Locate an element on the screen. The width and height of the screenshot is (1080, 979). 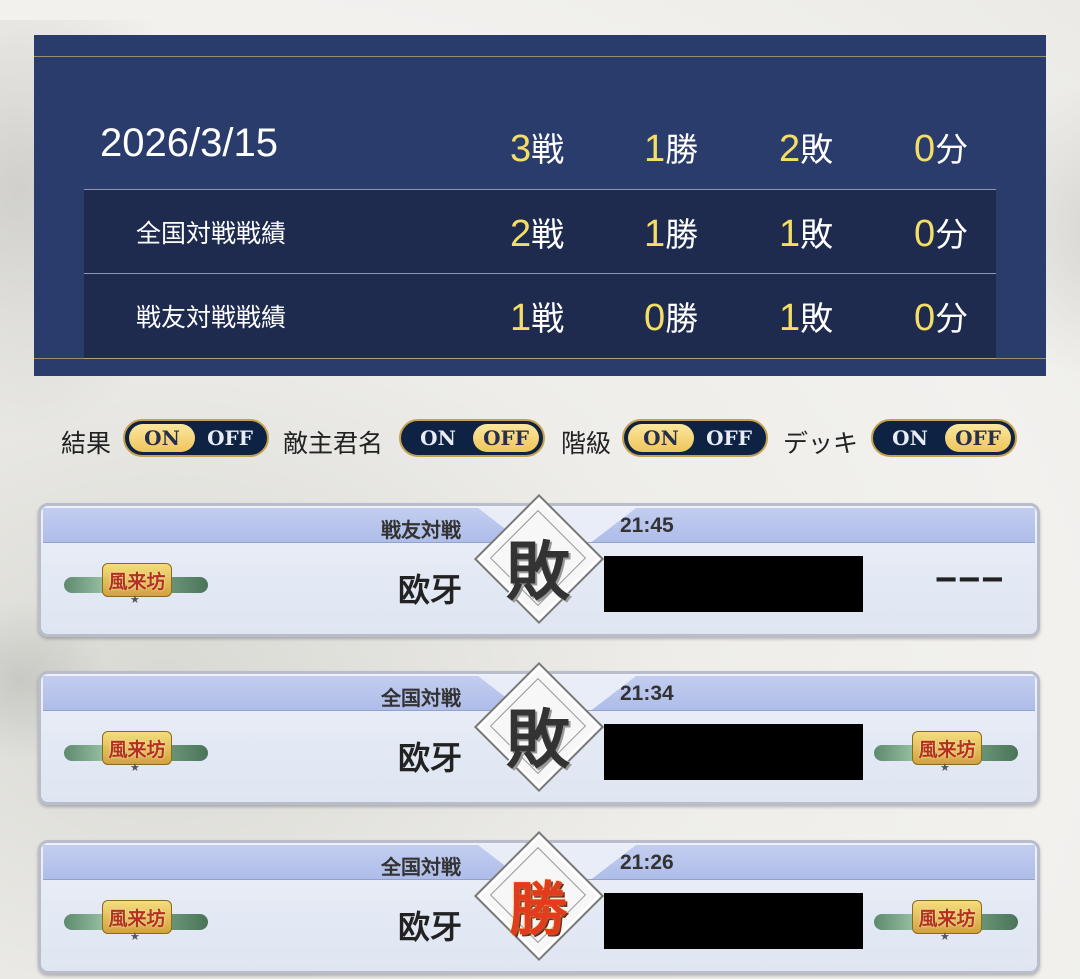
toggle-result-off: OFF is located at coordinates (230, 438).